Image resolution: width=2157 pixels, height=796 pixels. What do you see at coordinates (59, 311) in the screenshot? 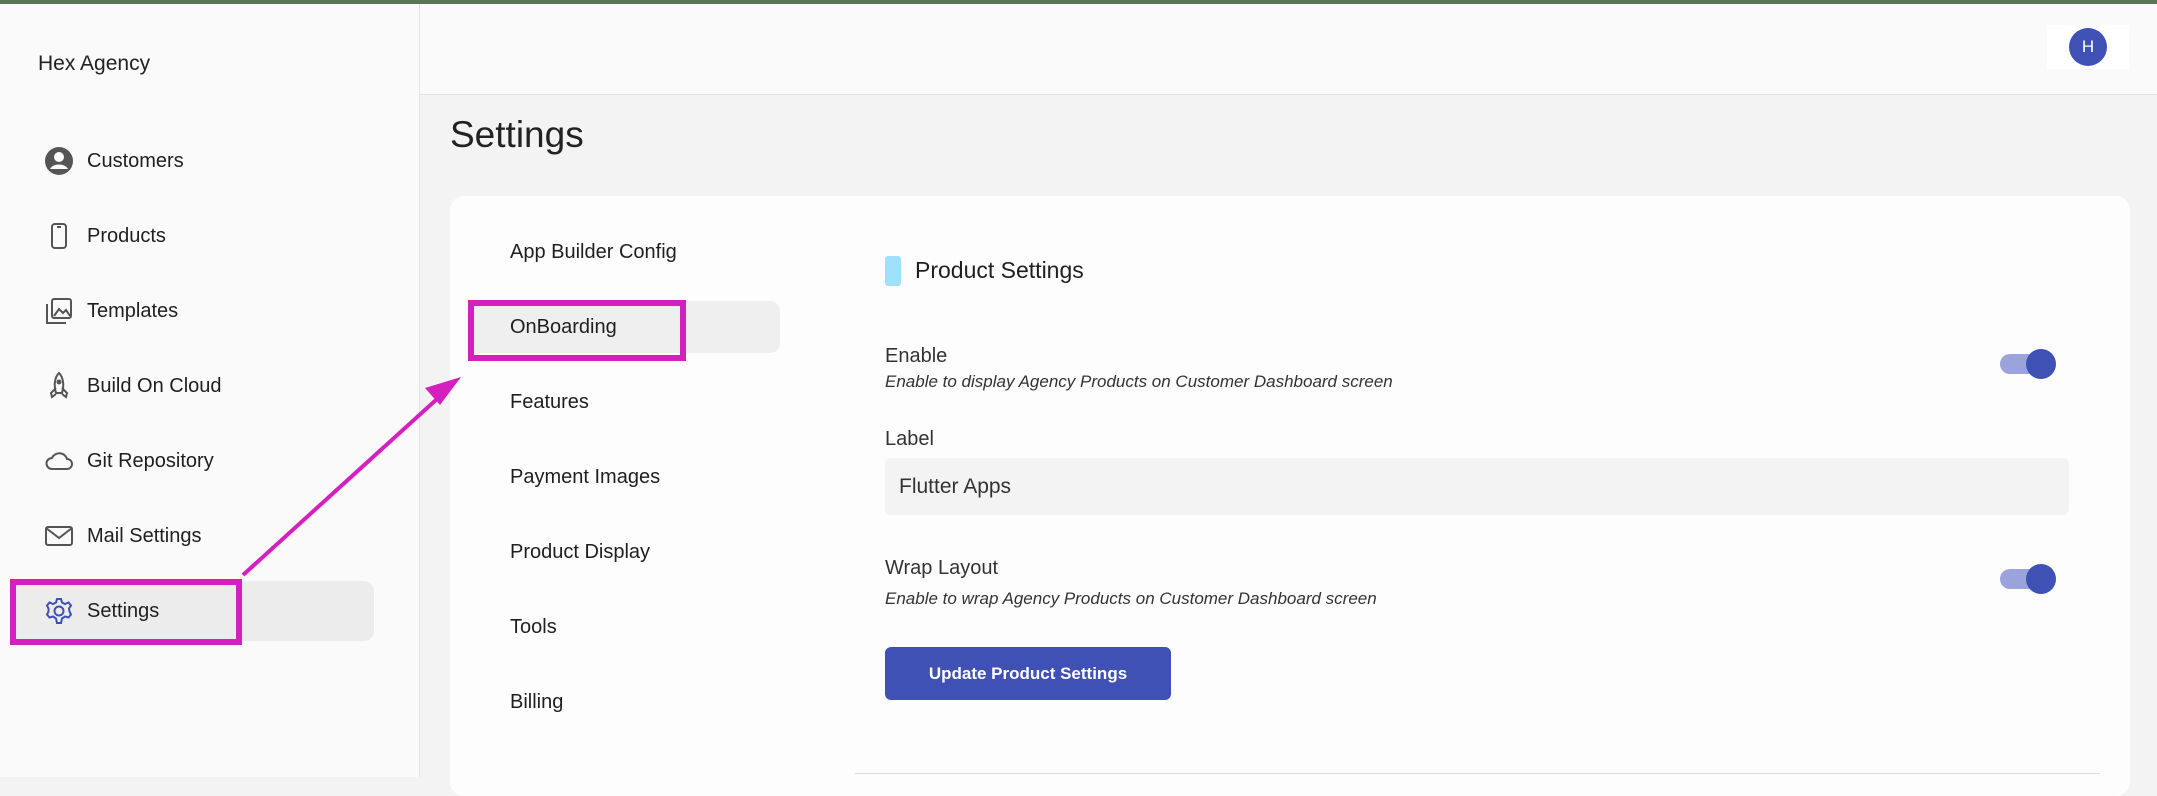
I see `templates-icon` at bounding box center [59, 311].